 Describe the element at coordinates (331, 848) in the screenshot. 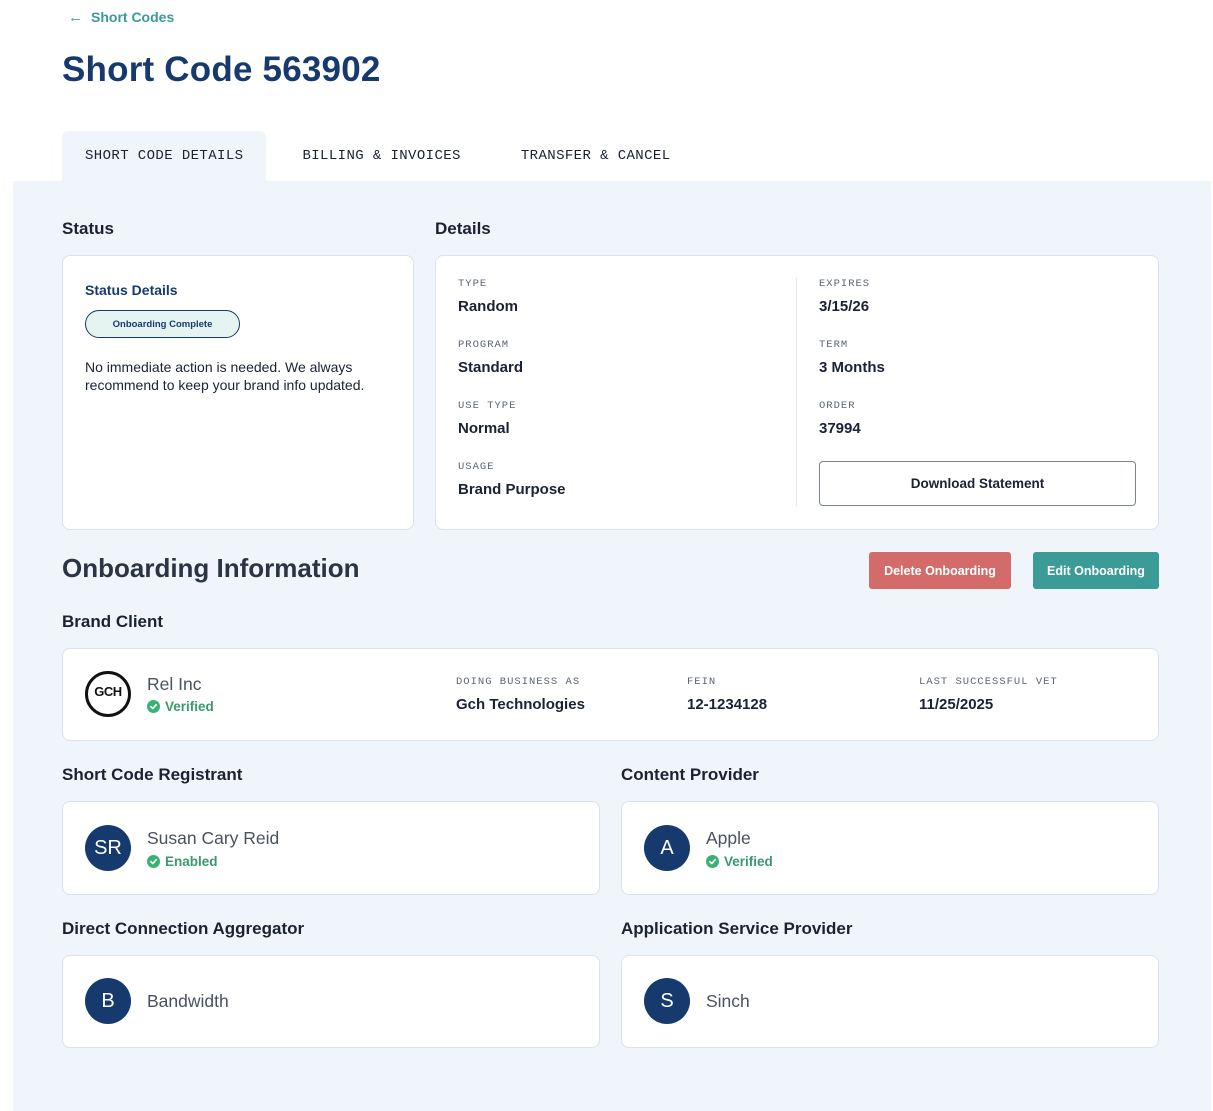

I see `registrant-card: SR Susan Cary Reid Enabled` at that location.